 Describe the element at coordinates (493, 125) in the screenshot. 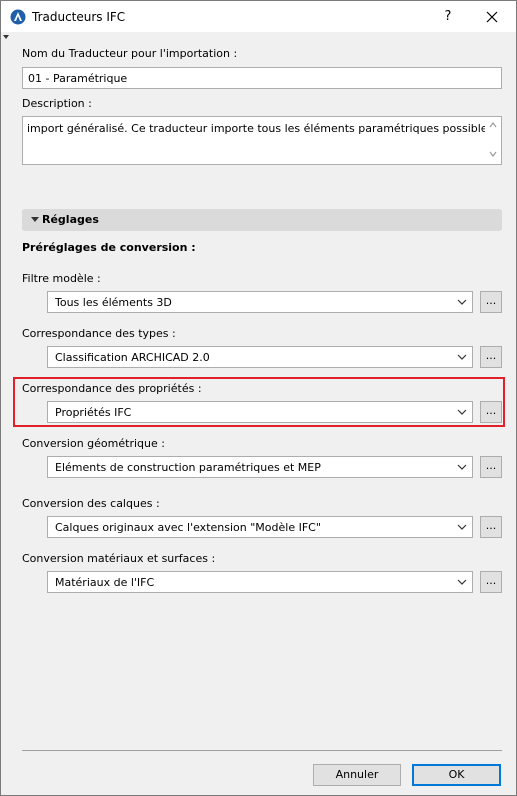

I see `scroll-up-icon` at that location.